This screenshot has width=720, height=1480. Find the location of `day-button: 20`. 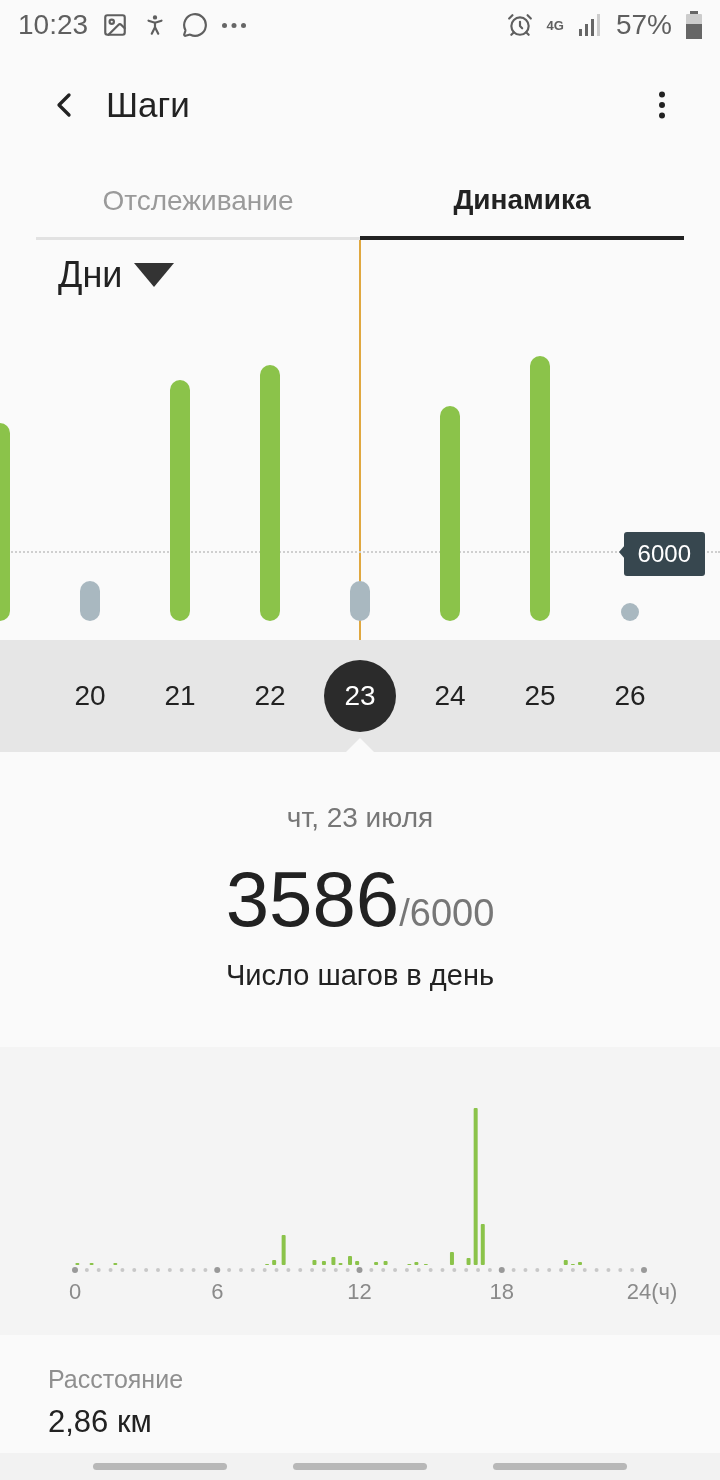

day-button: 20 is located at coordinates (90, 696).